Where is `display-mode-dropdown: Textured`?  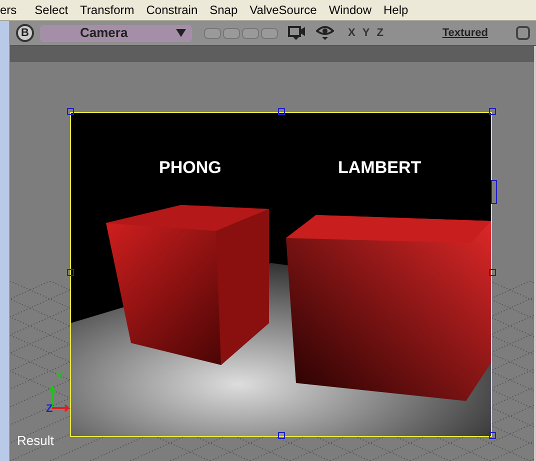
display-mode-dropdown: Textured is located at coordinates (465, 33).